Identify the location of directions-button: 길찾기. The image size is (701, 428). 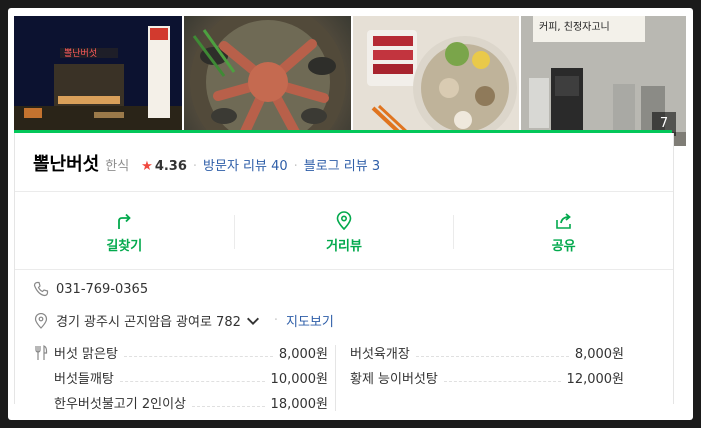
(124, 232).